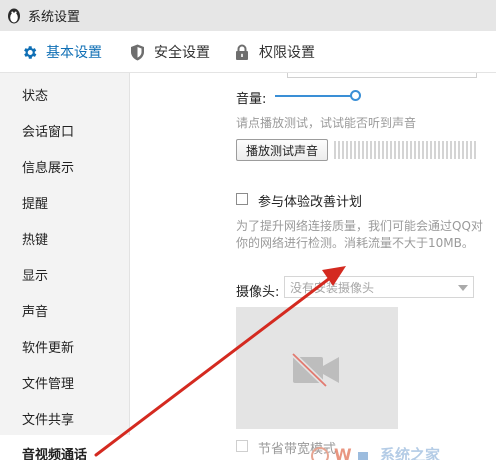 The height and width of the screenshot is (460, 496). I want to click on sidebar-item-av-call: 音视频通话, so click(65, 447).